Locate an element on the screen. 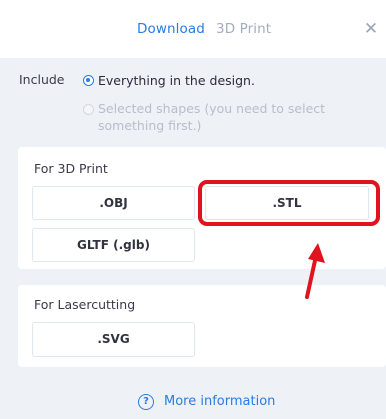 This screenshot has height=419, width=386. more-information-link: ? More information is located at coordinates (206, 402).